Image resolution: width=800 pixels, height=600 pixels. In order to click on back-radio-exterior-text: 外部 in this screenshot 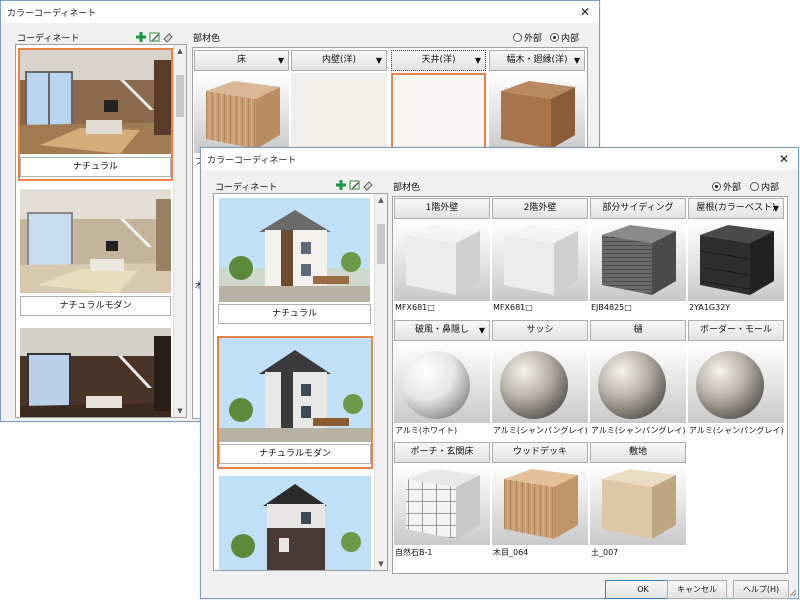, I will do `click(533, 39)`.